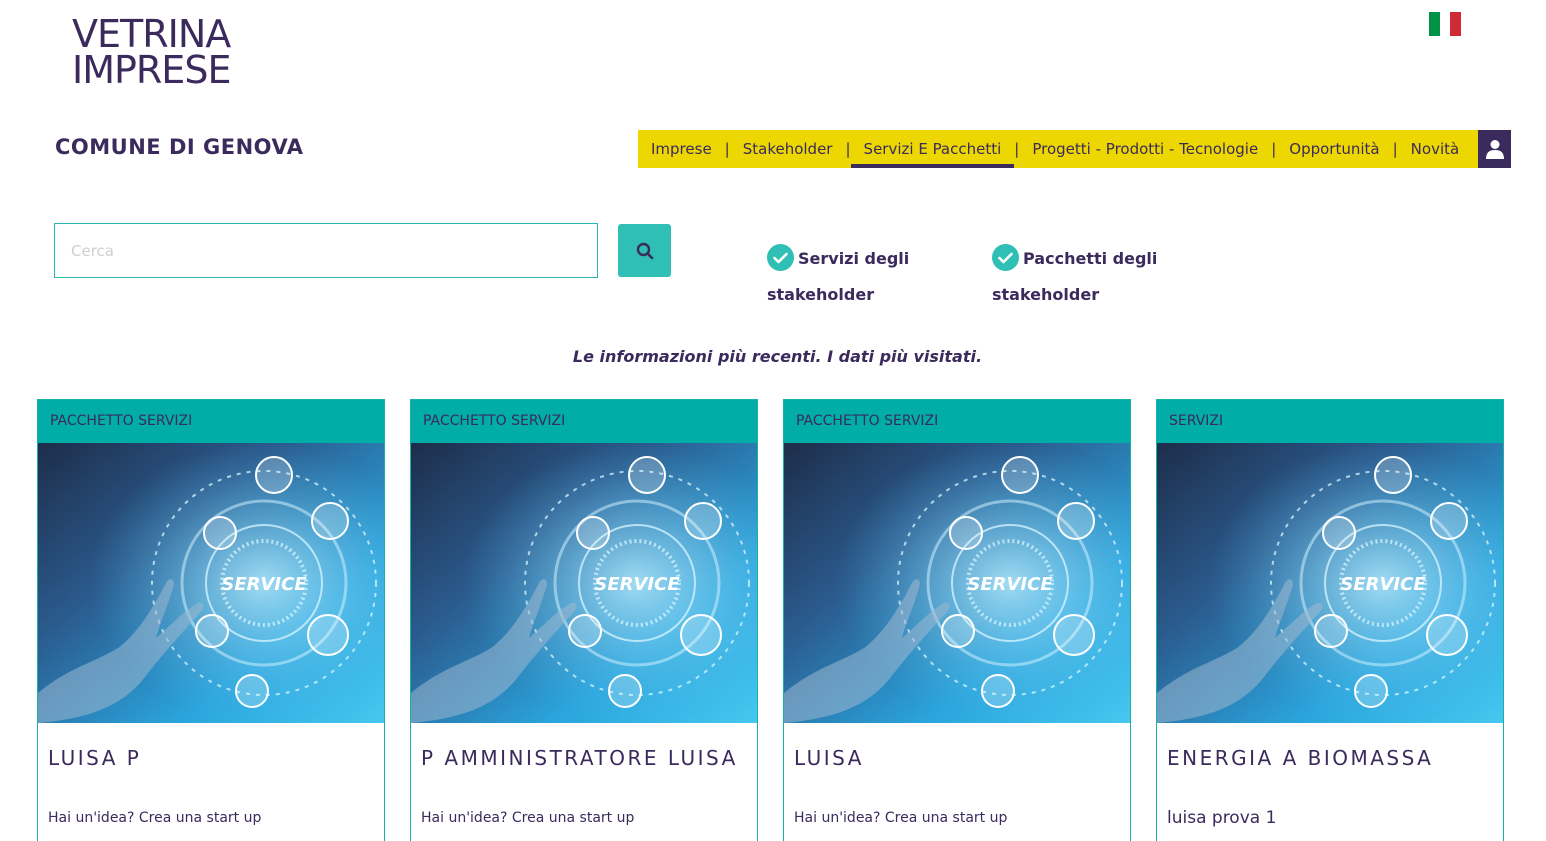 The width and height of the screenshot is (1546, 841). What do you see at coordinates (788, 149) in the screenshot?
I see `nav-item-stakeholder: Stakeholder` at bounding box center [788, 149].